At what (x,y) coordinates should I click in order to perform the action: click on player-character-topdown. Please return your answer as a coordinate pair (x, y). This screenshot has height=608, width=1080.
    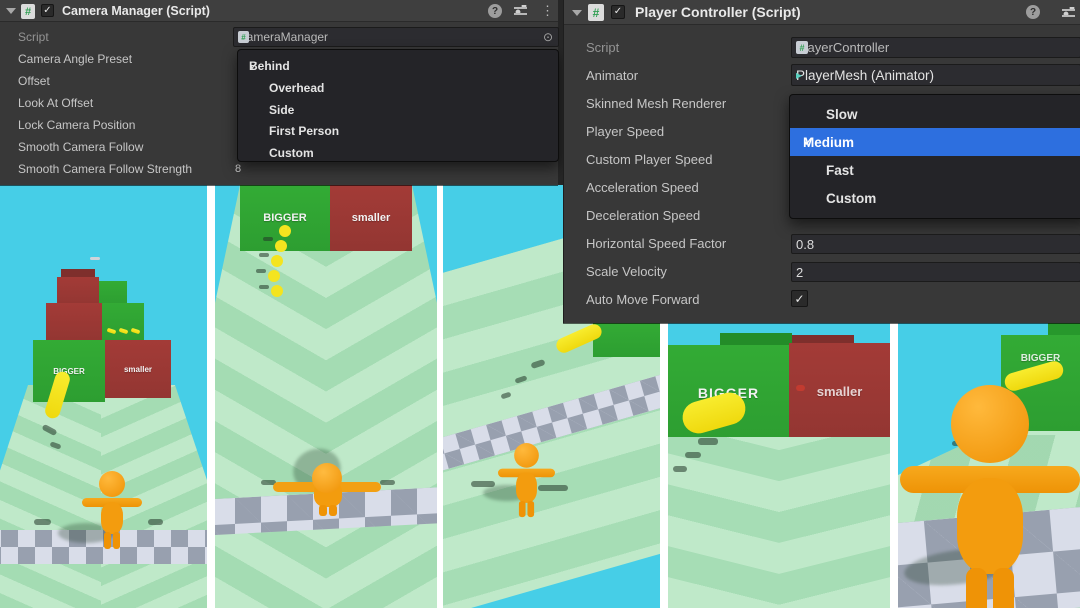
    Looking at the image, I should click on (326, 396).